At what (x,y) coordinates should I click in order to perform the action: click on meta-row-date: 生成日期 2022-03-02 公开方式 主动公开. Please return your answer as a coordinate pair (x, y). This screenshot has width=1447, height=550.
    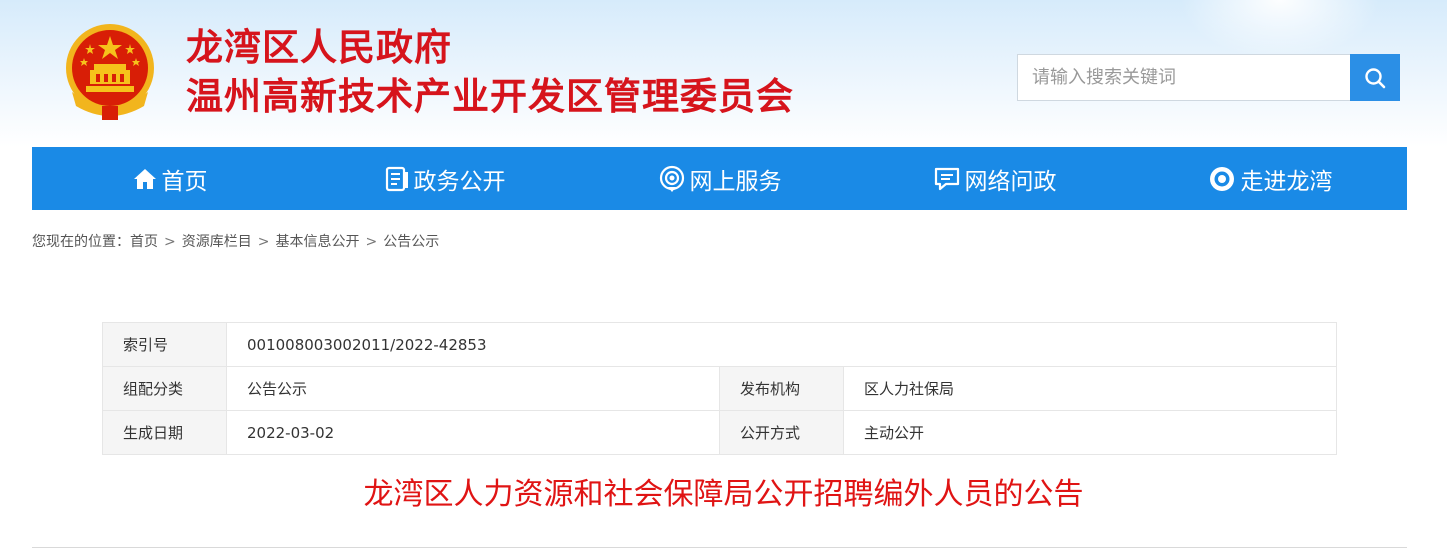
    Looking at the image, I should click on (719, 432).